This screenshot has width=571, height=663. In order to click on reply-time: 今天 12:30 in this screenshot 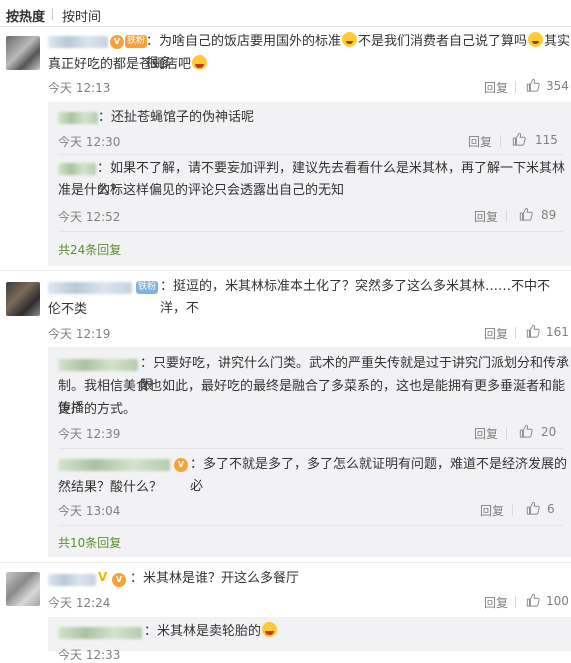, I will do `click(89, 142)`.